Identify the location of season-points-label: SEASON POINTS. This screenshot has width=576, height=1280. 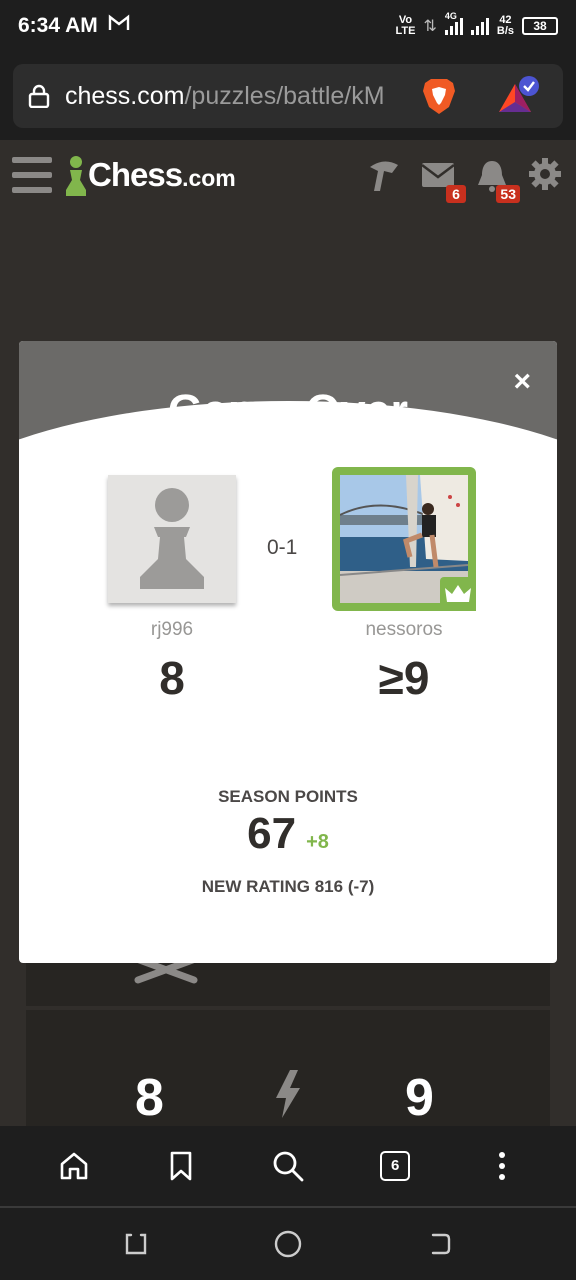
(288, 796).